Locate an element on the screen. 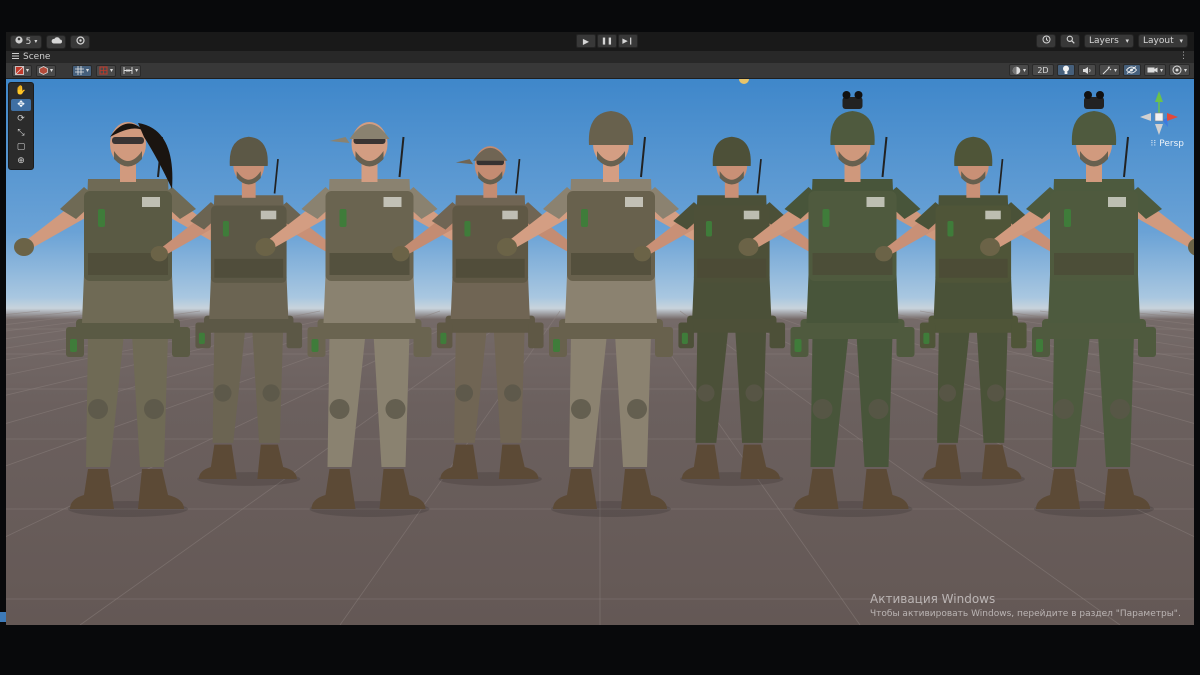 Image resolution: width=1200 pixels, height=675 pixels. orientation-gizmo is located at coordinates (1159, 116).